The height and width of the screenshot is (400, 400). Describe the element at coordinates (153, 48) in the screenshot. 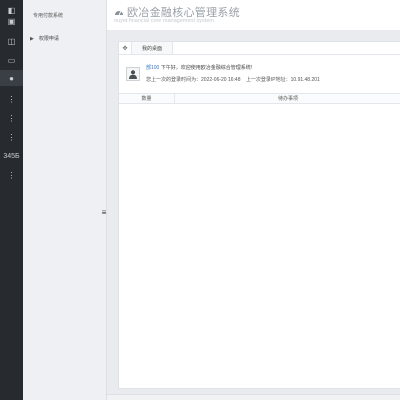

I see `tab-my-desktop: 我的桌面` at that location.